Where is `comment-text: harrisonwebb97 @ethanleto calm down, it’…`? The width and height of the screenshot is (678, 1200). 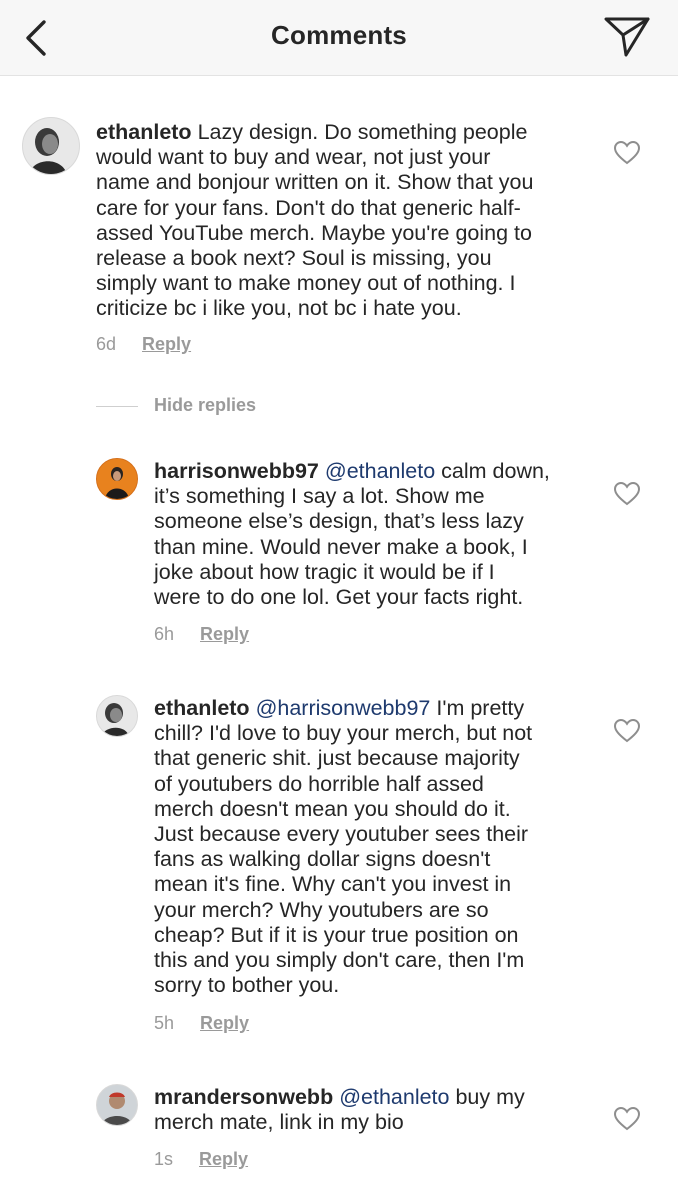
comment-text: harrisonwebb97 @ethanleto calm down, it’… is located at coordinates (352, 534).